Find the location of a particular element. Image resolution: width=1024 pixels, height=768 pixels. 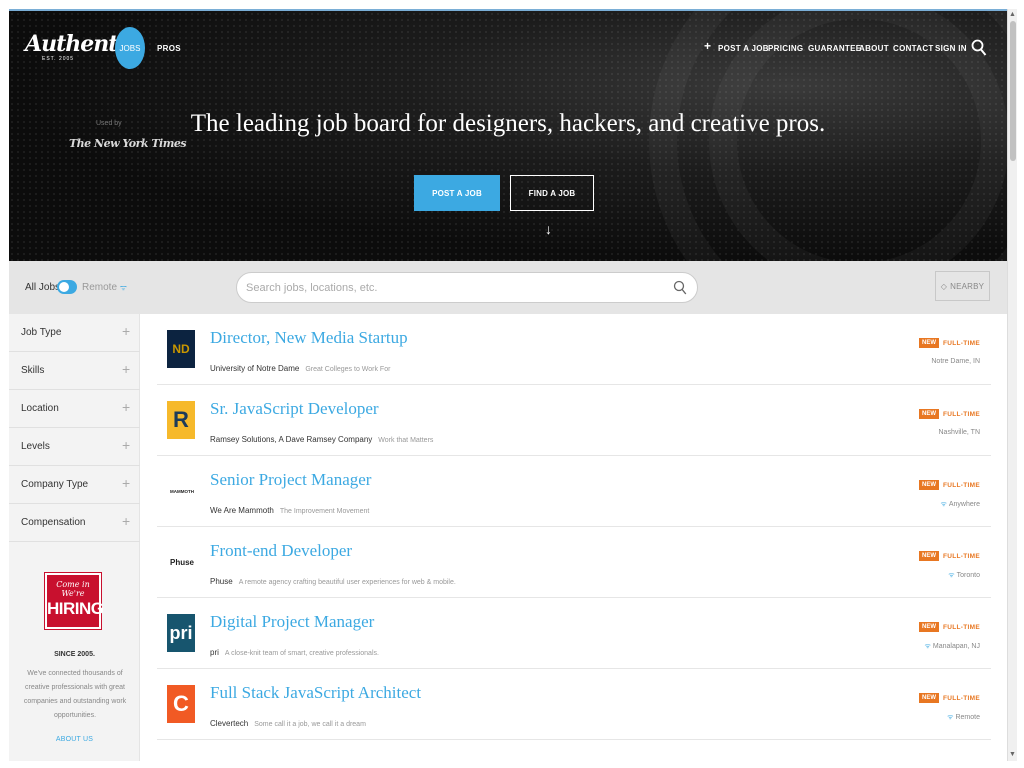

jobs-tab: JOBS is located at coordinates (130, 48).